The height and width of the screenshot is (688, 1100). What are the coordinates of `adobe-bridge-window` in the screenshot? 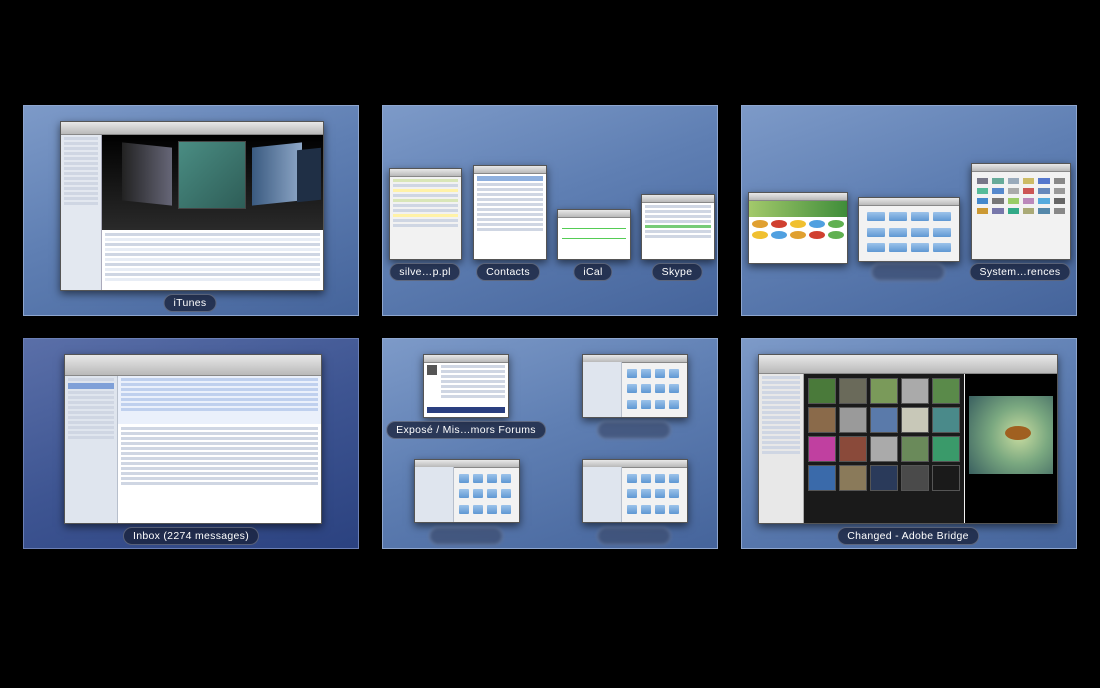 It's located at (908, 439).